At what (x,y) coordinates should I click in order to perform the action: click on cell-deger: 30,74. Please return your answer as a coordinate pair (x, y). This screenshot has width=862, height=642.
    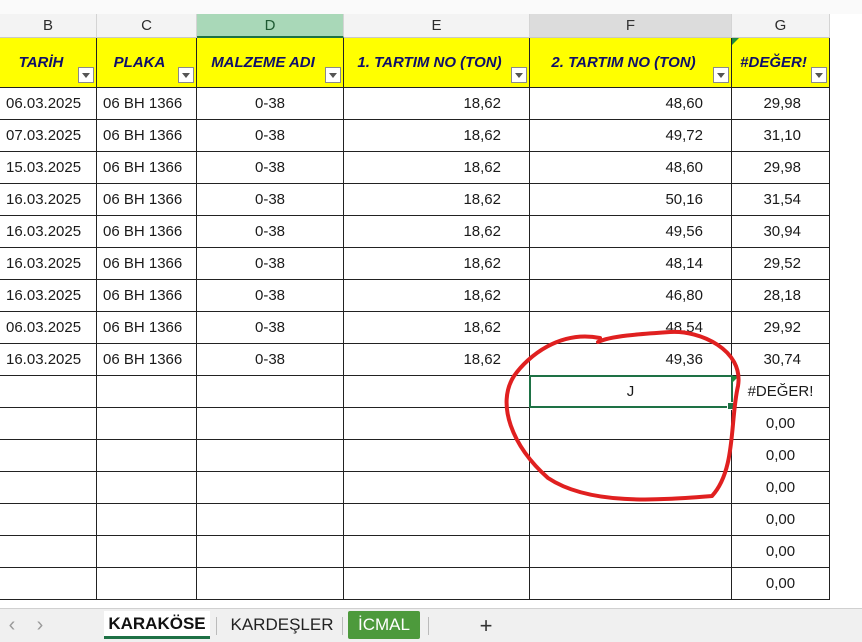
    Looking at the image, I should click on (781, 360).